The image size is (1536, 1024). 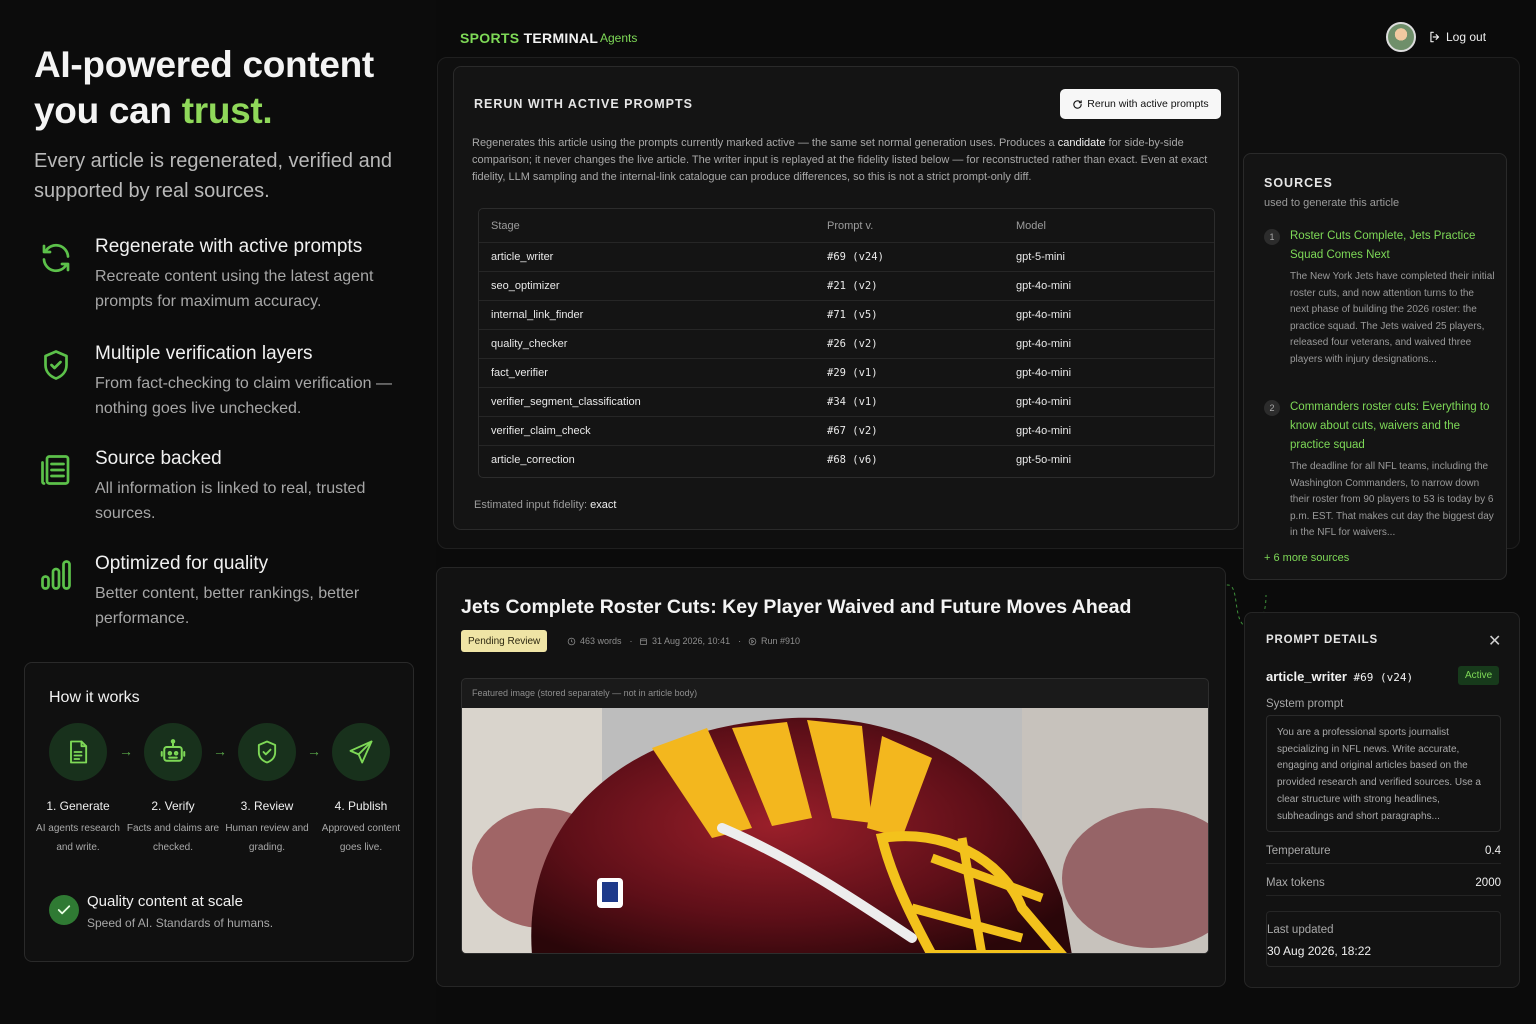 I want to click on rerun-button: Rerun with active prompts, so click(x=1140, y=104).